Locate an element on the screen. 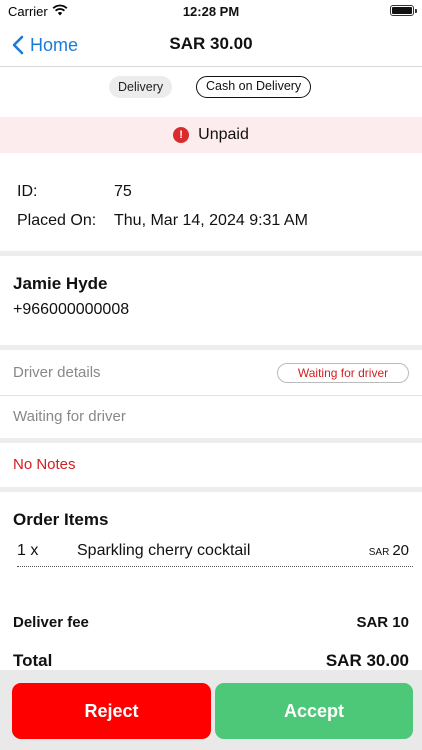 This screenshot has height=750, width=422. total-label: Total is located at coordinates (33, 660).